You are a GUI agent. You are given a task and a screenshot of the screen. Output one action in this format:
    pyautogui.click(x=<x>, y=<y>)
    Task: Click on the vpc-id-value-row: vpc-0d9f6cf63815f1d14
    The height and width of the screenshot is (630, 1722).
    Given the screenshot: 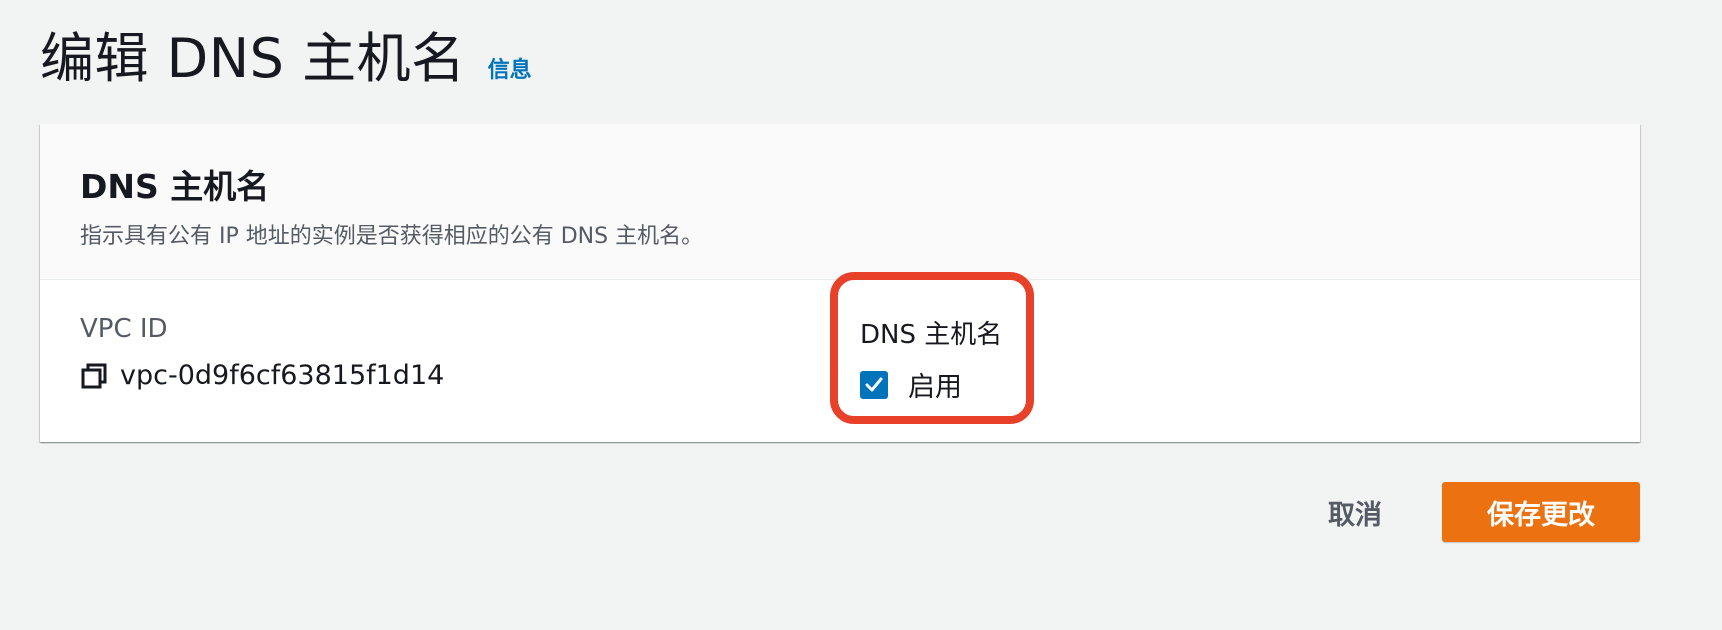 What is the action you would take?
    pyautogui.click(x=262, y=375)
    